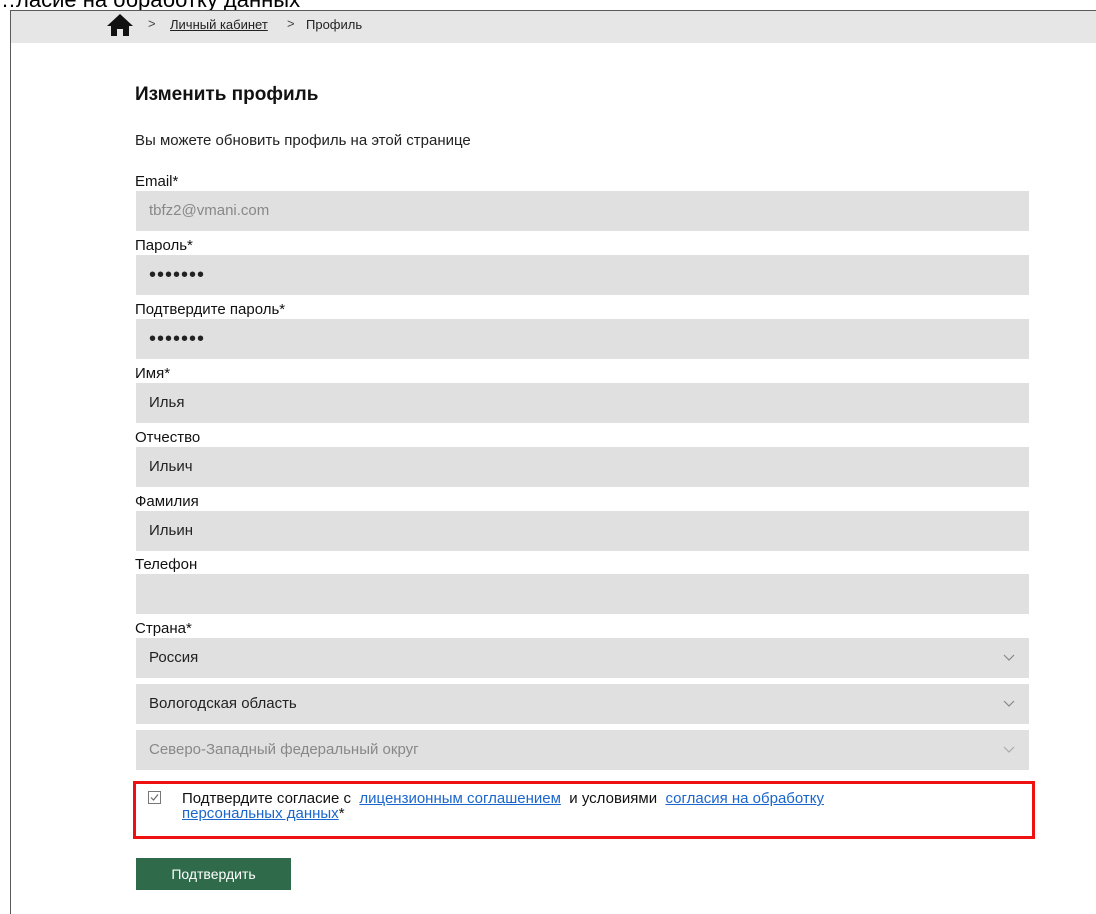 The width and height of the screenshot is (1096, 914). Describe the element at coordinates (582, 467) in the screenshot. I see `middle-name-field: Ильич` at that location.